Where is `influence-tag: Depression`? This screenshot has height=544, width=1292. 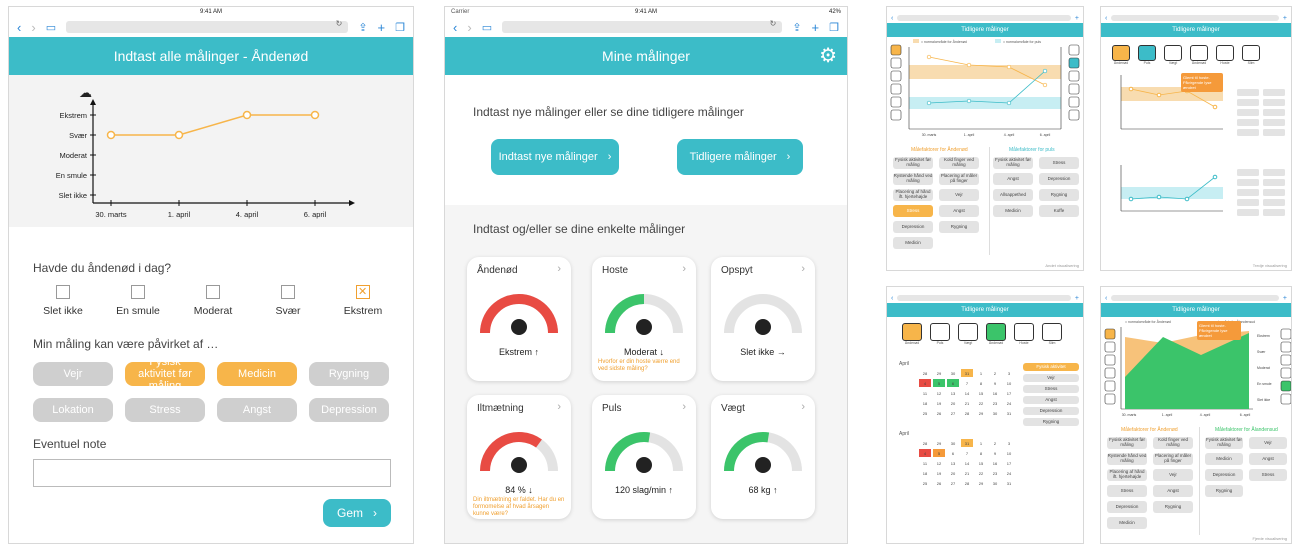
influence-tag: Depression is located at coordinates (349, 410).